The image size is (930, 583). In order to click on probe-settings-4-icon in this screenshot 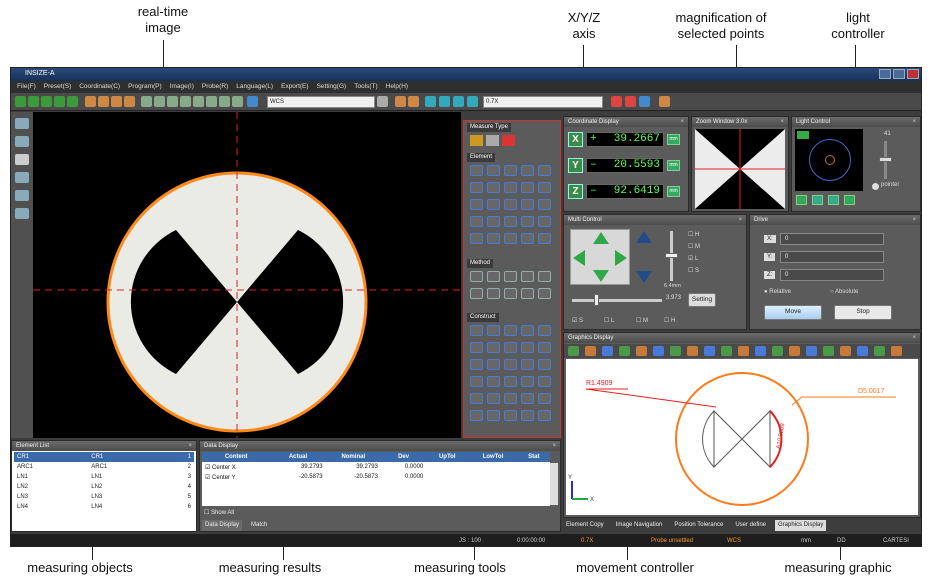, I will do `click(664, 101)`.